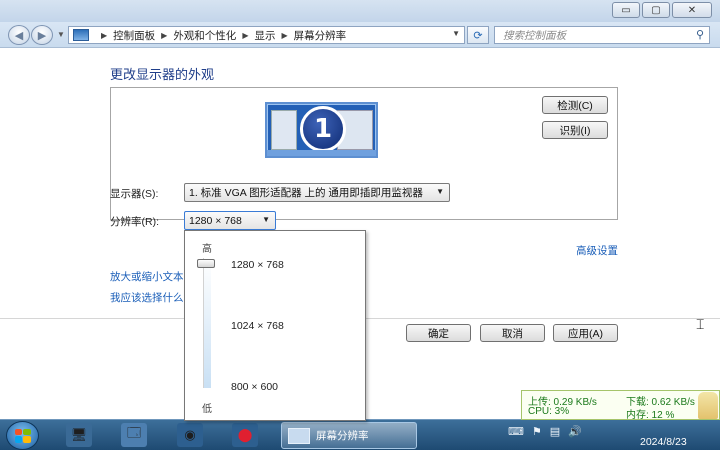  Describe the element at coordinates (206, 263) in the screenshot. I see `resolution-slider-thumb` at that location.